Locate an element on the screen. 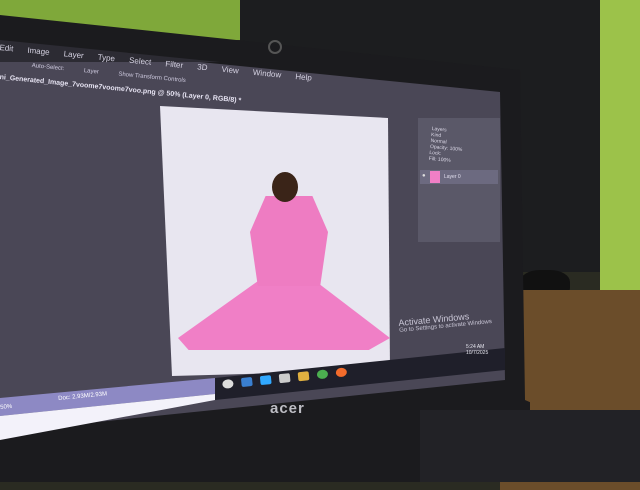  search-icon is located at coordinates (228, 383).